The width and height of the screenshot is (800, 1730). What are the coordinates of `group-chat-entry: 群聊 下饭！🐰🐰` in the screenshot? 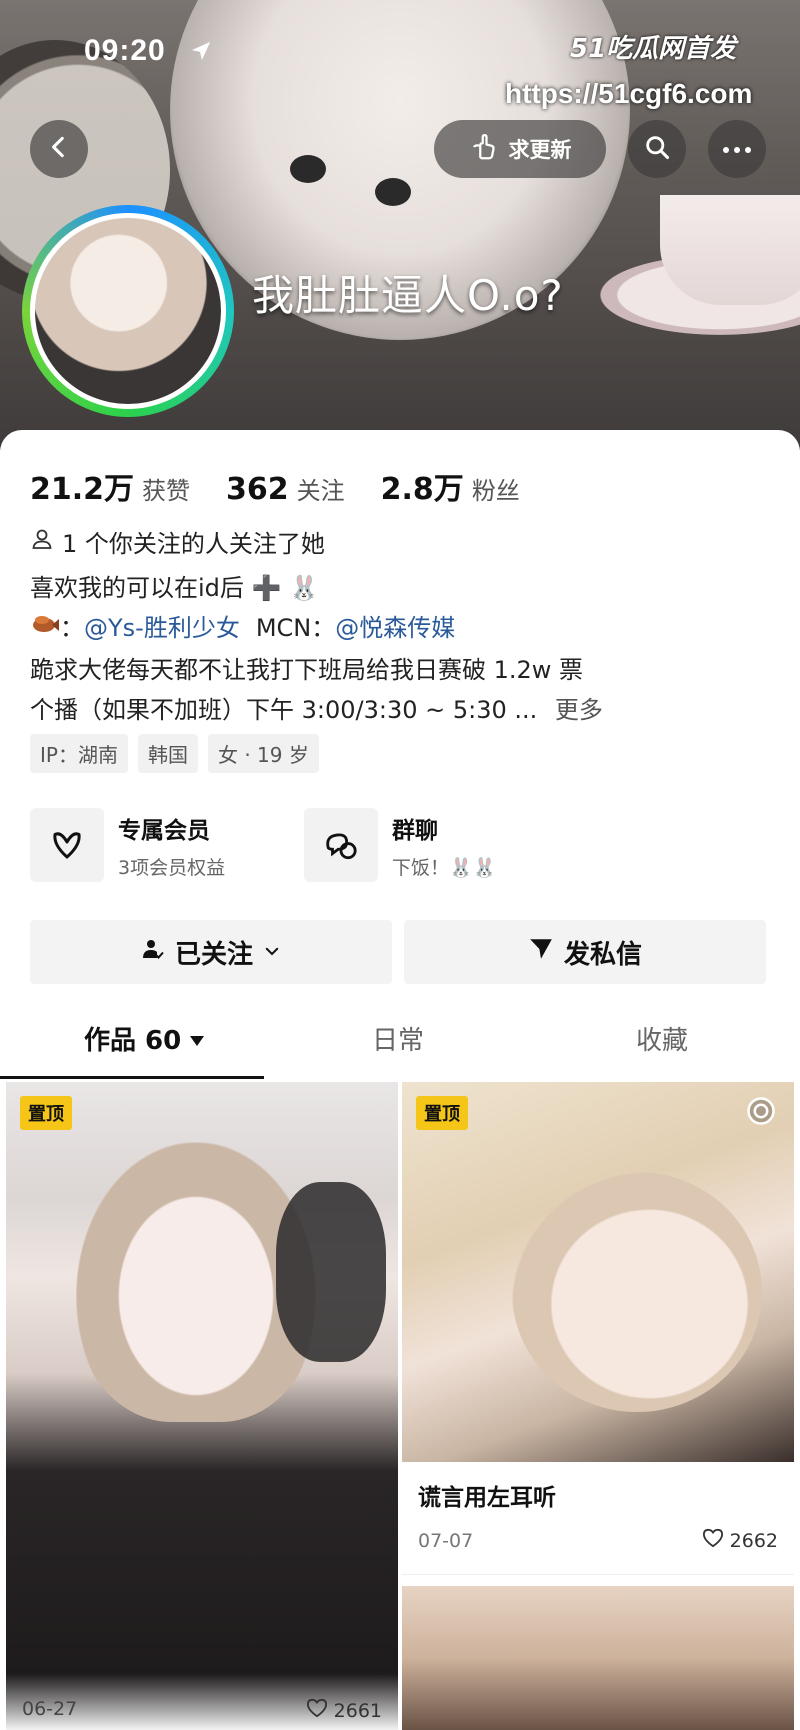 It's located at (400, 845).